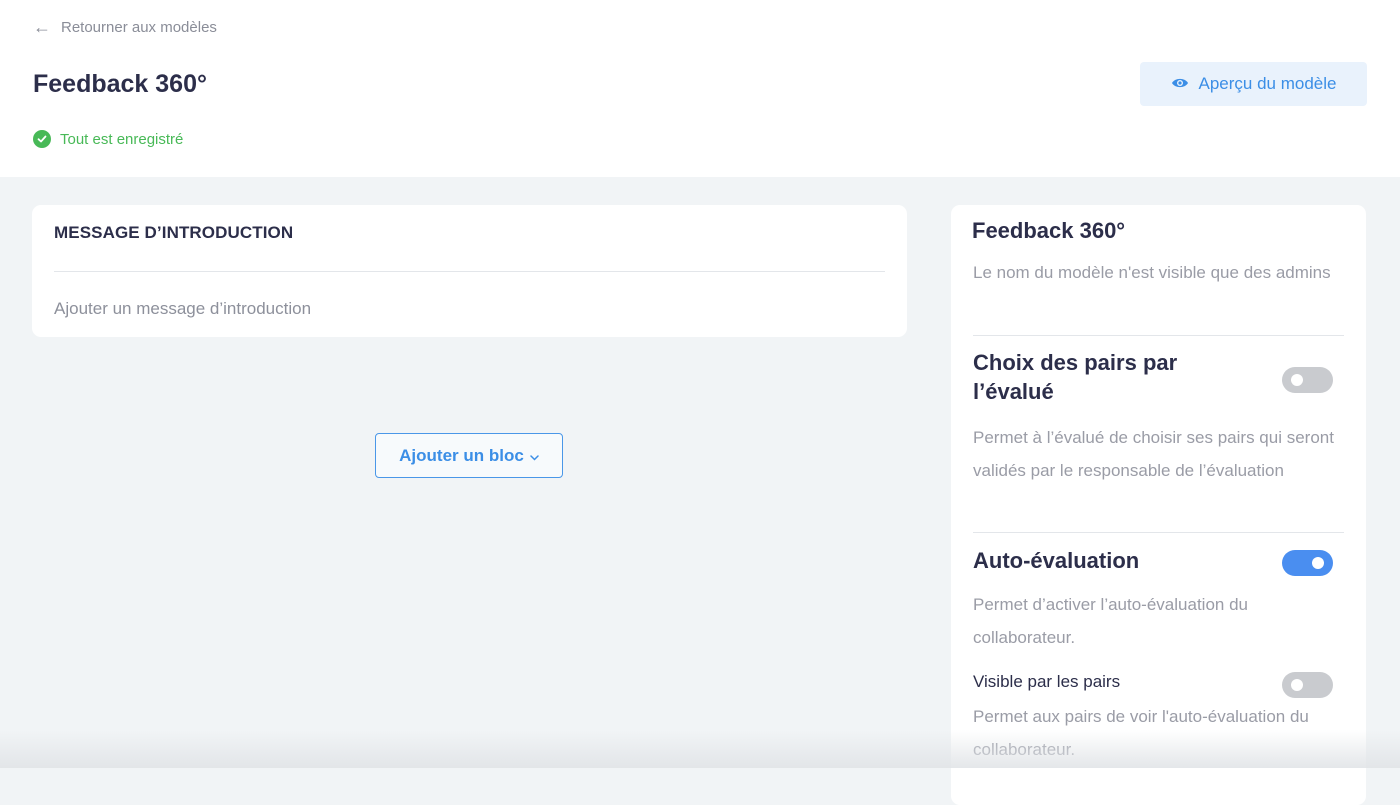 The width and height of the screenshot is (1400, 805). Describe the element at coordinates (534, 456) in the screenshot. I see `chevron-down-icon` at that location.